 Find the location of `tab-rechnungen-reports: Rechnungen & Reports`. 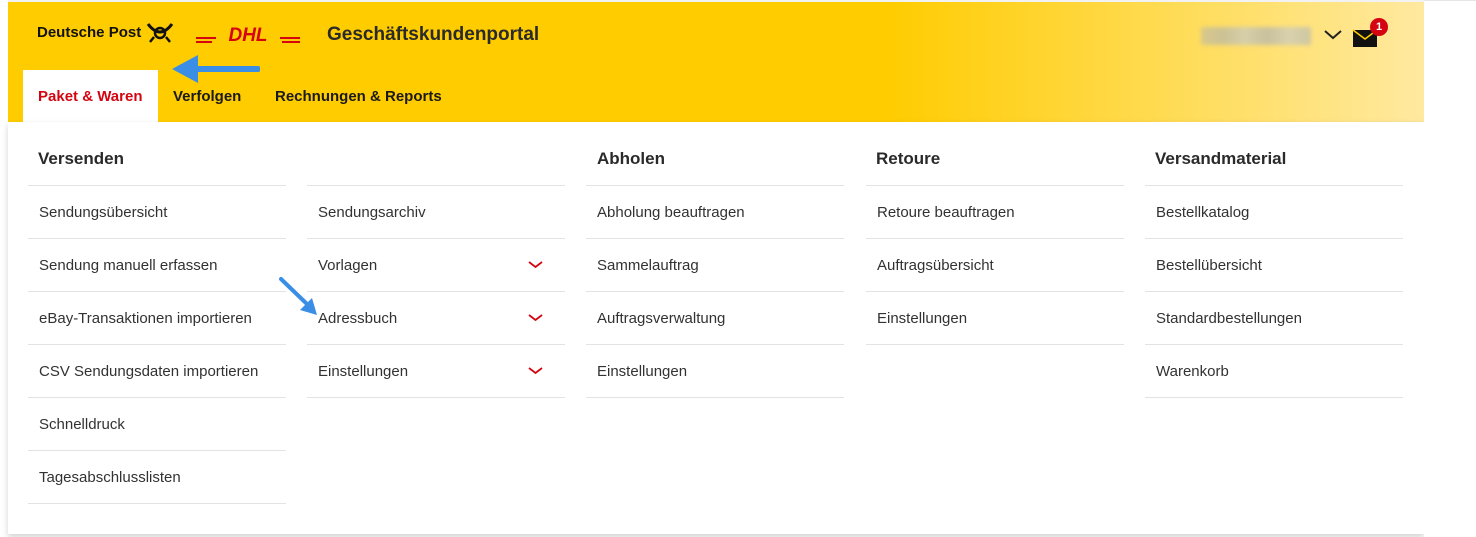

tab-rechnungen-reports: Rechnungen & Reports is located at coordinates (358, 97).